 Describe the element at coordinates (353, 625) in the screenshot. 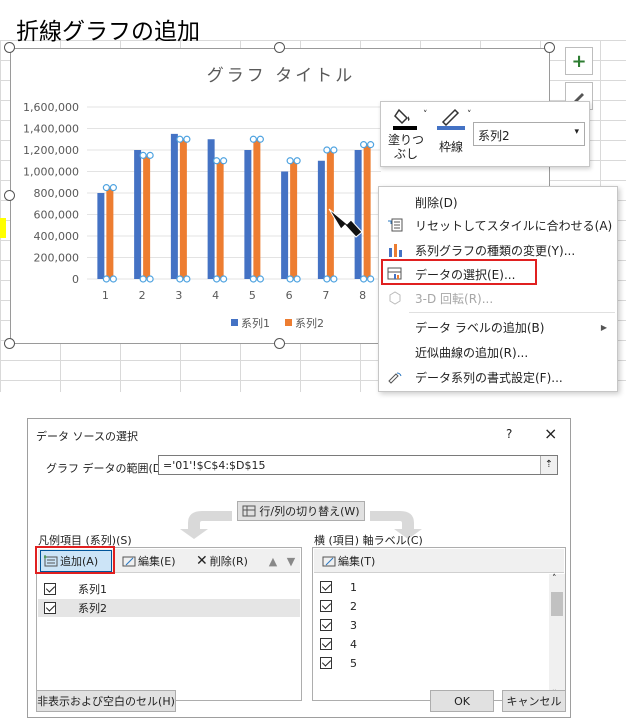

I see `axis-label-value: 3` at that location.